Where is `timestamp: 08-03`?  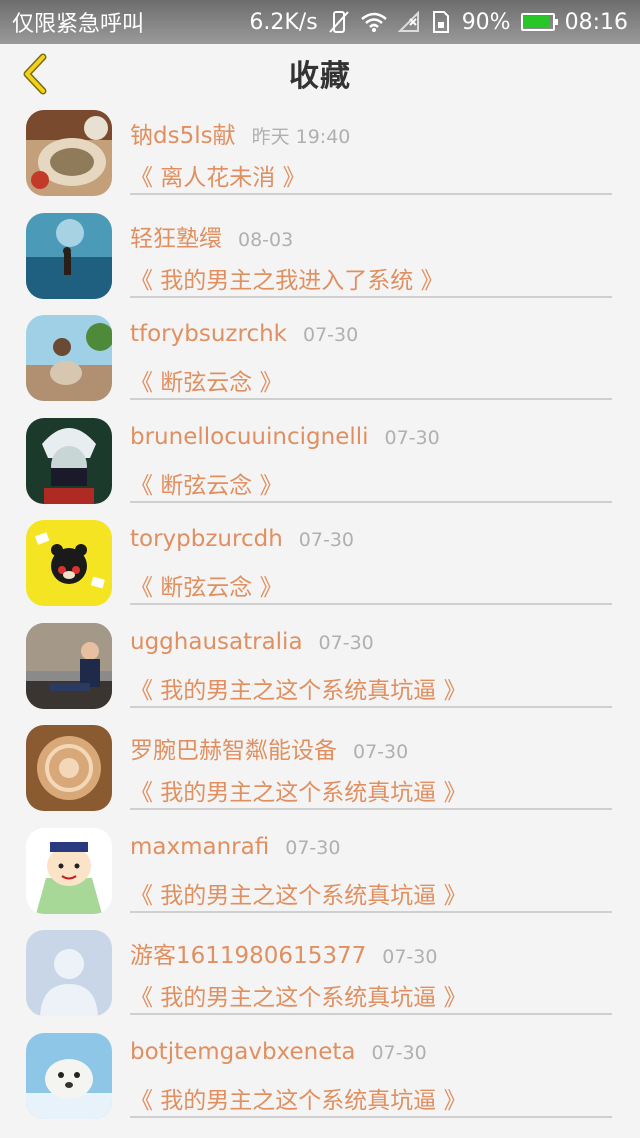 timestamp: 08-03 is located at coordinates (266, 239).